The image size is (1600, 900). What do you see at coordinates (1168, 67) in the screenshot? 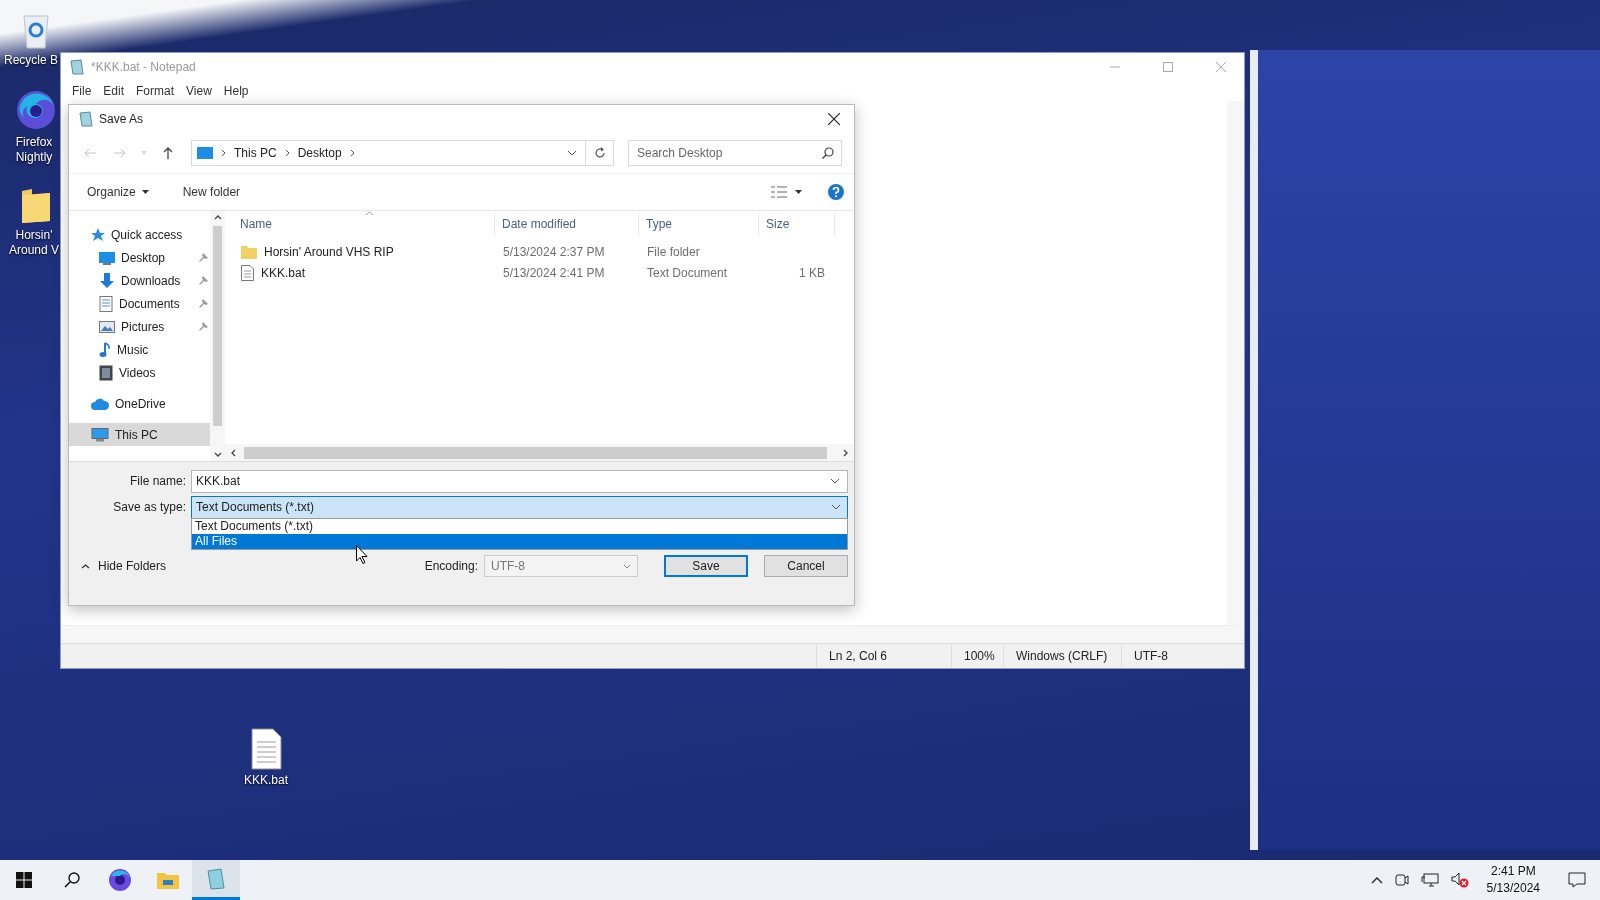
I see `maximize-icon` at bounding box center [1168, 67].